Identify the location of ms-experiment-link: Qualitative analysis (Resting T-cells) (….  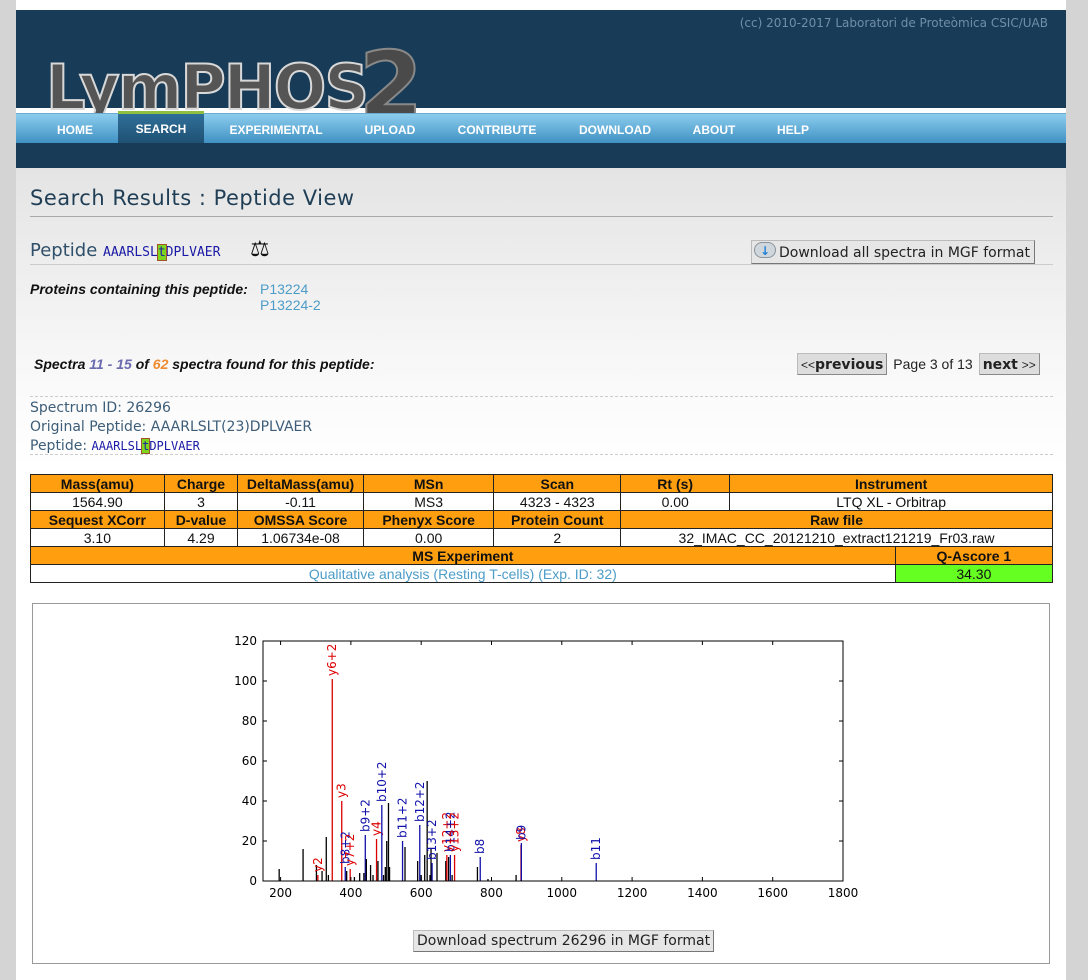
(463, 573).